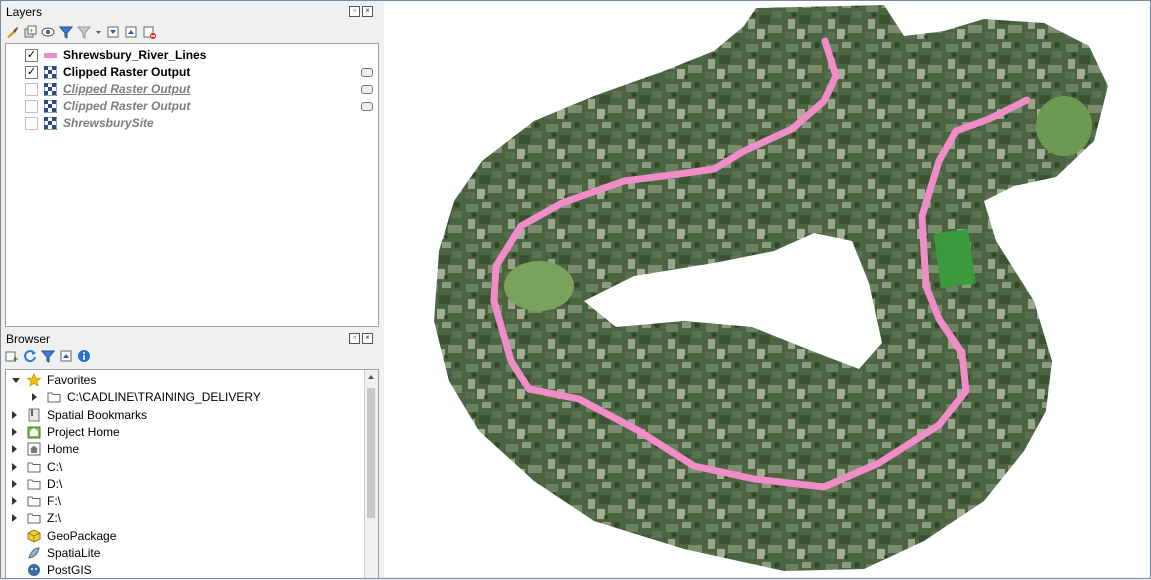  I want to click on browser-item-label: C:\, so click(55, 466).